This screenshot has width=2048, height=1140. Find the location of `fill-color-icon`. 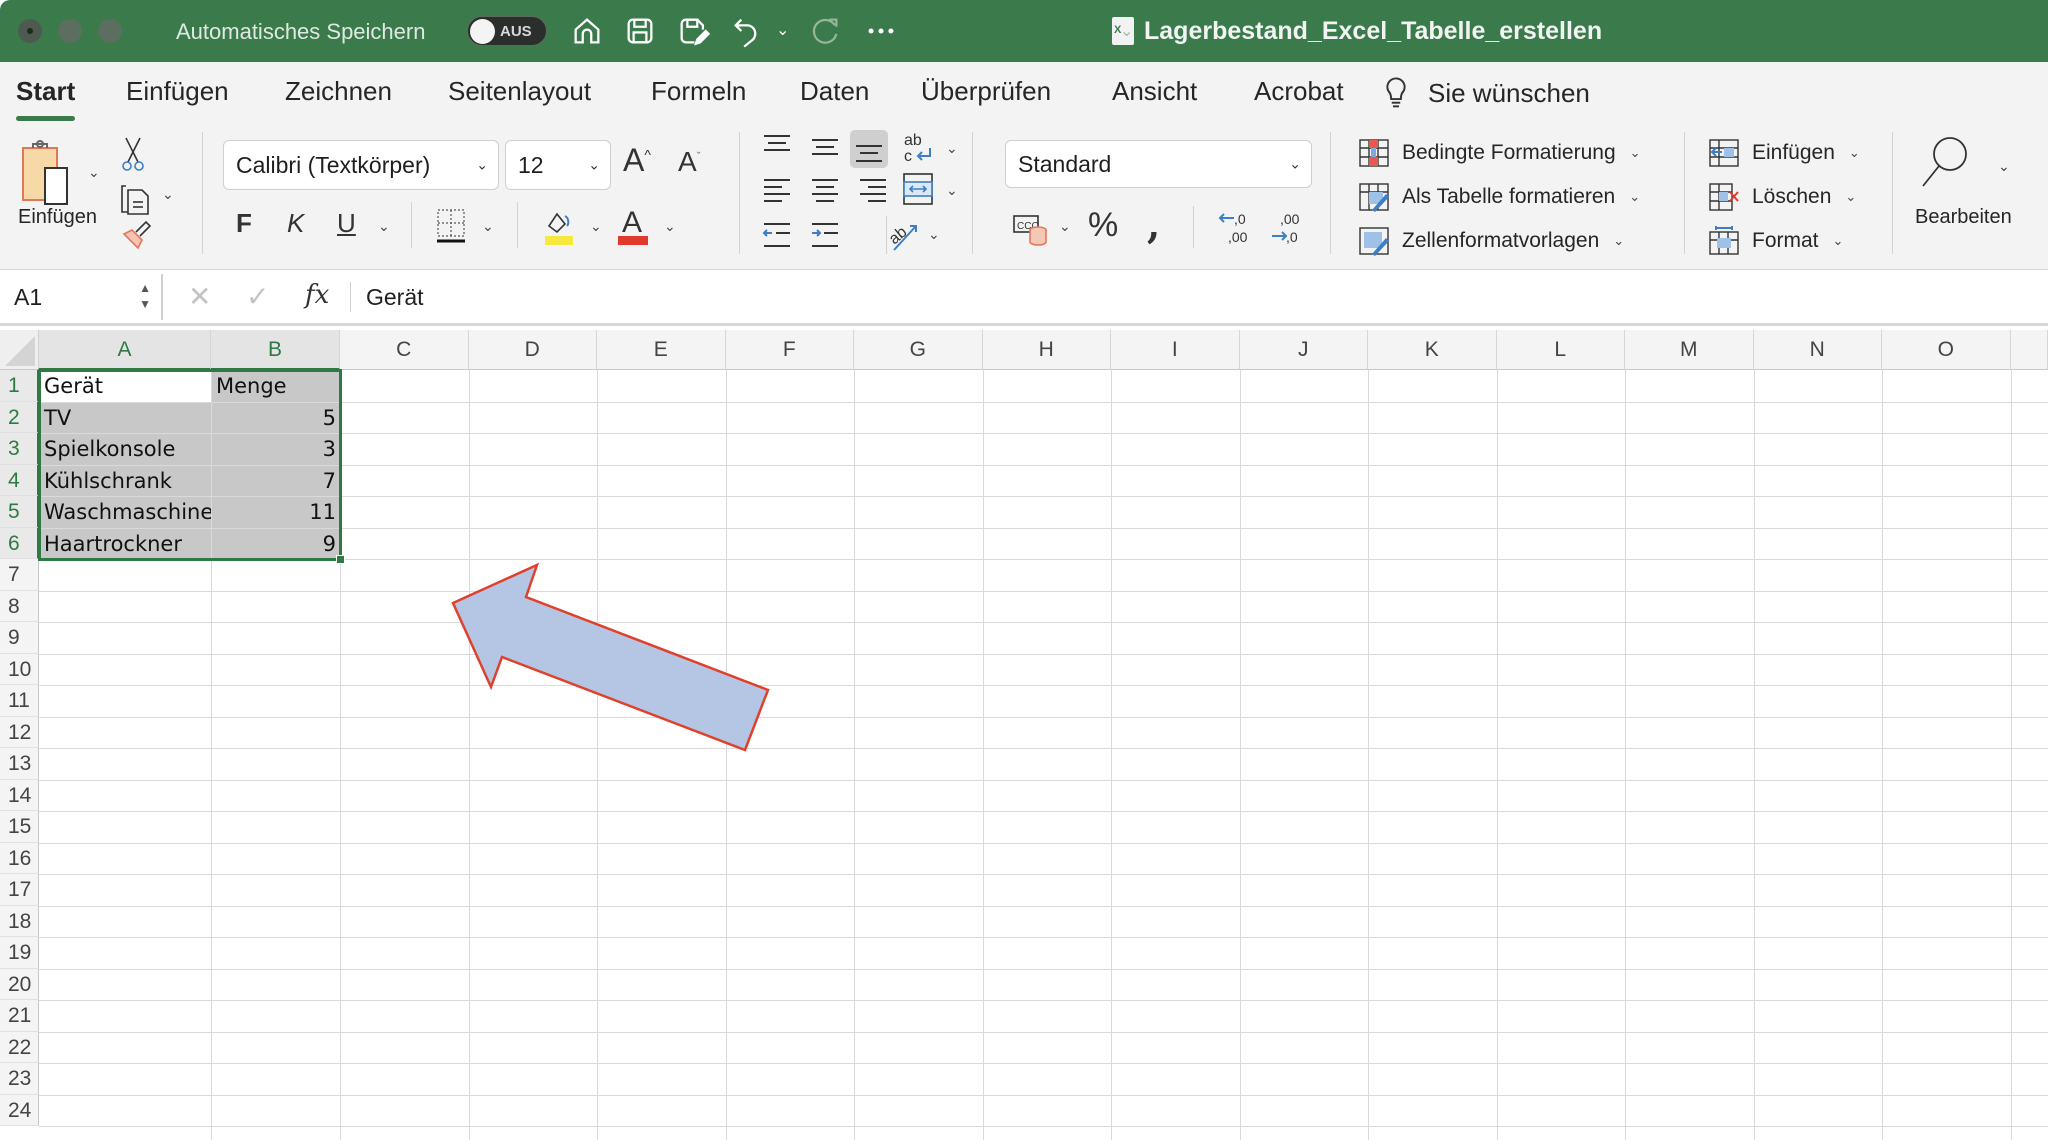

fill-color-icon is located at coordinates (559, 226).